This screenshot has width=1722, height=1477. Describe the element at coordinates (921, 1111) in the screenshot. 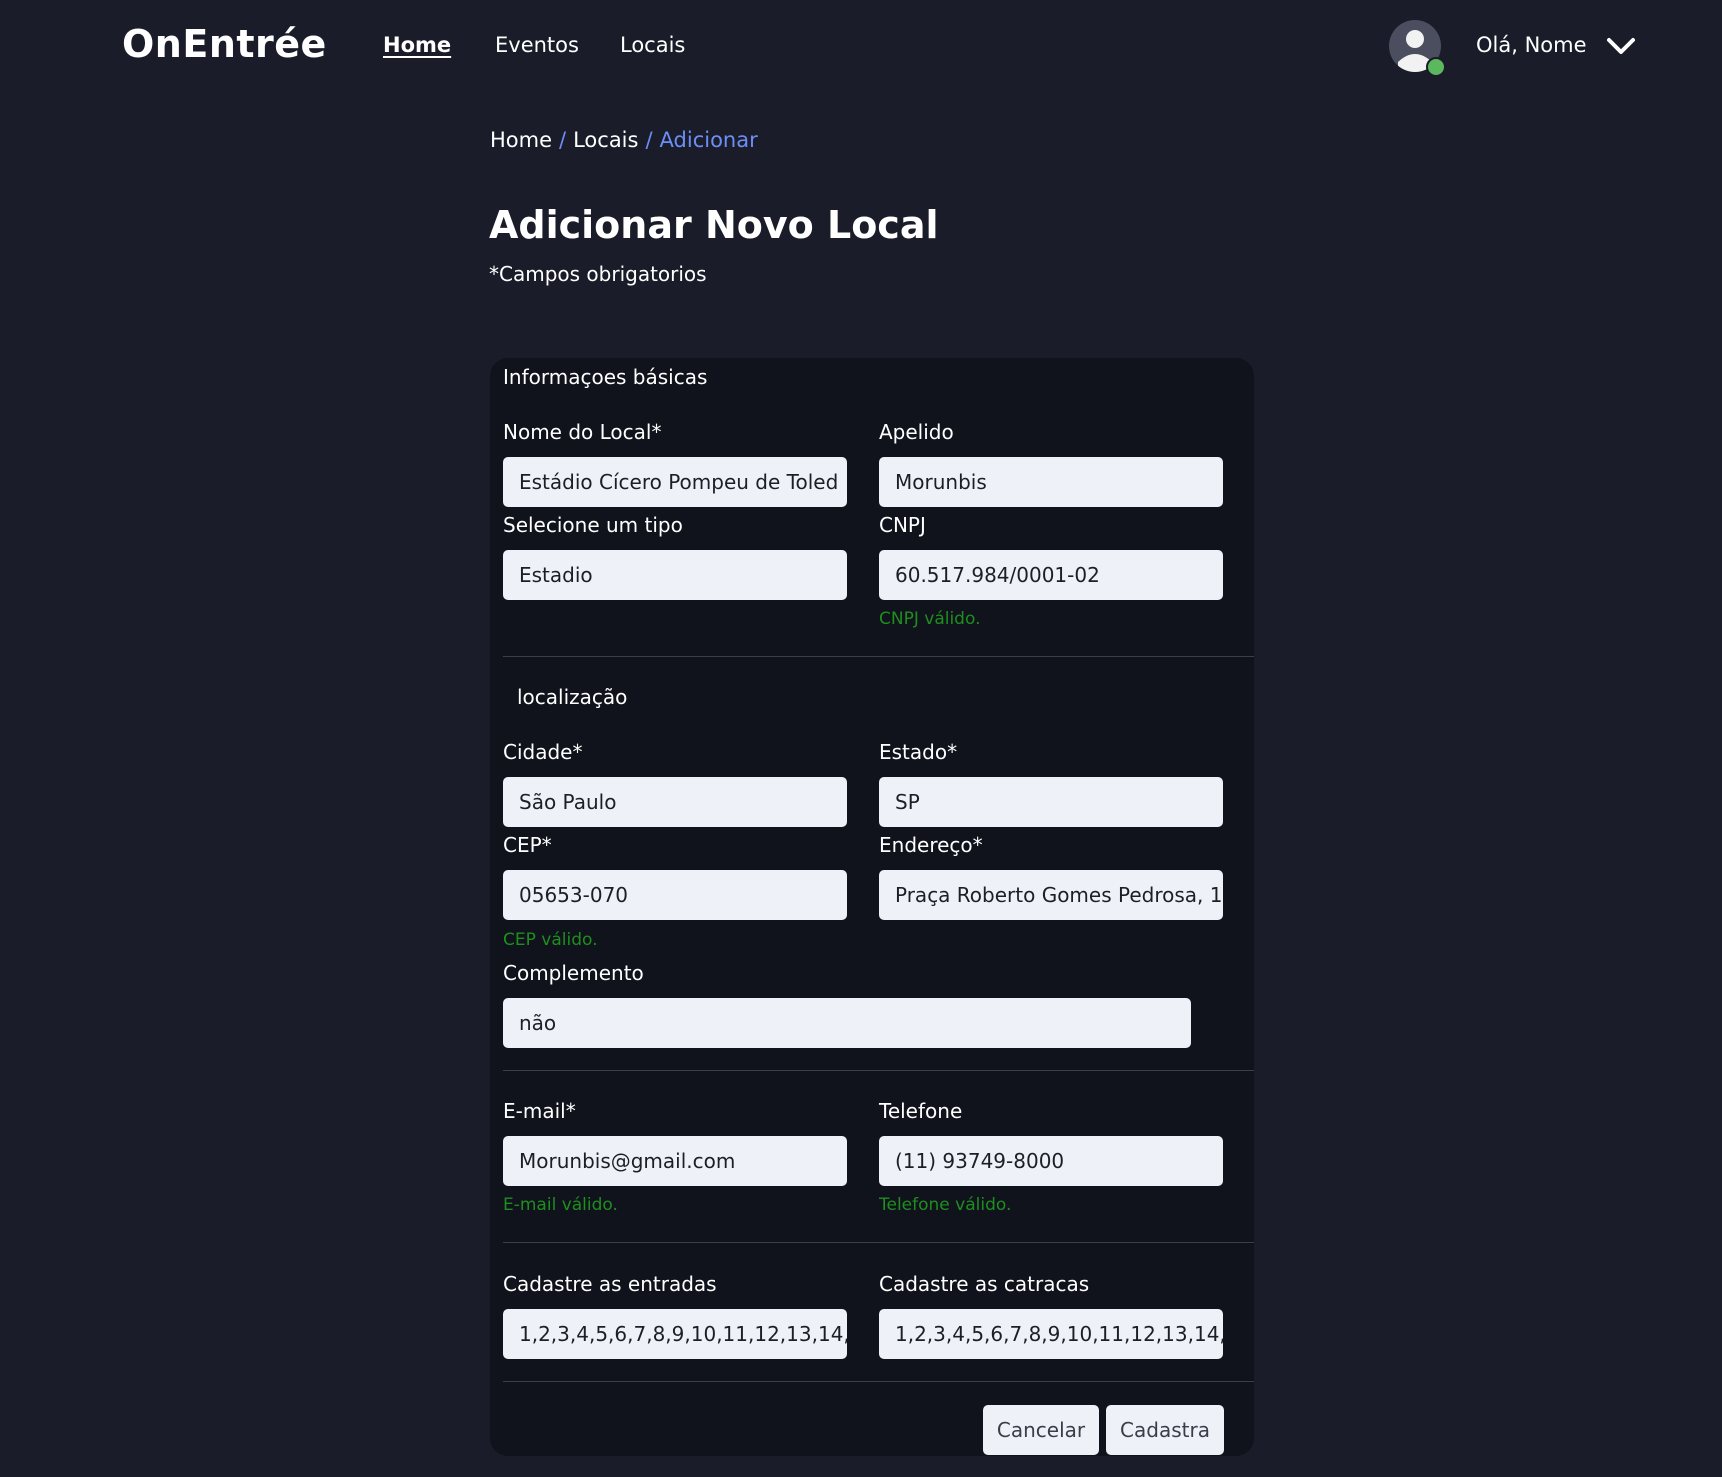

I see `label-telefone: Telefone` at that location.